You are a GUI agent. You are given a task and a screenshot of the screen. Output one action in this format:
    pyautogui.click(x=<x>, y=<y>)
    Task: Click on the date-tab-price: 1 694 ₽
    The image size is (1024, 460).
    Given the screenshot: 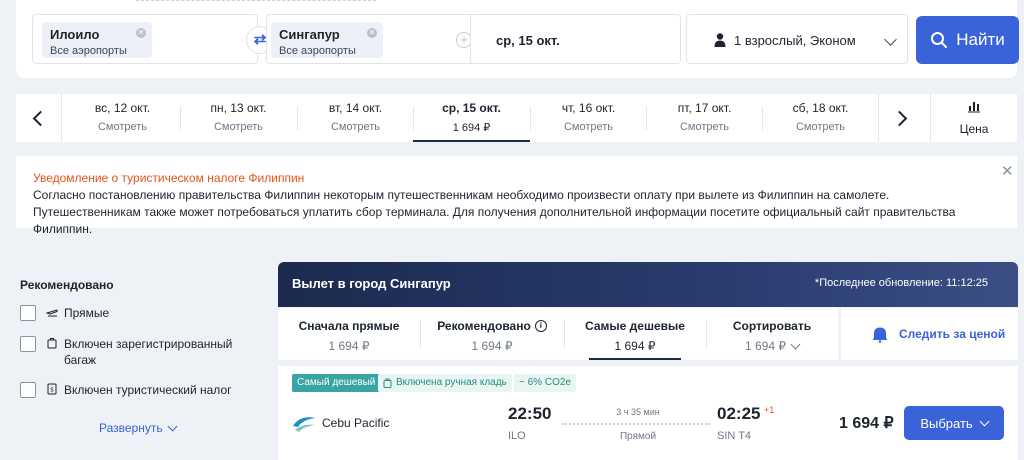 What is the action you would take?
    pyautogui.click(x=471, y=128)
    